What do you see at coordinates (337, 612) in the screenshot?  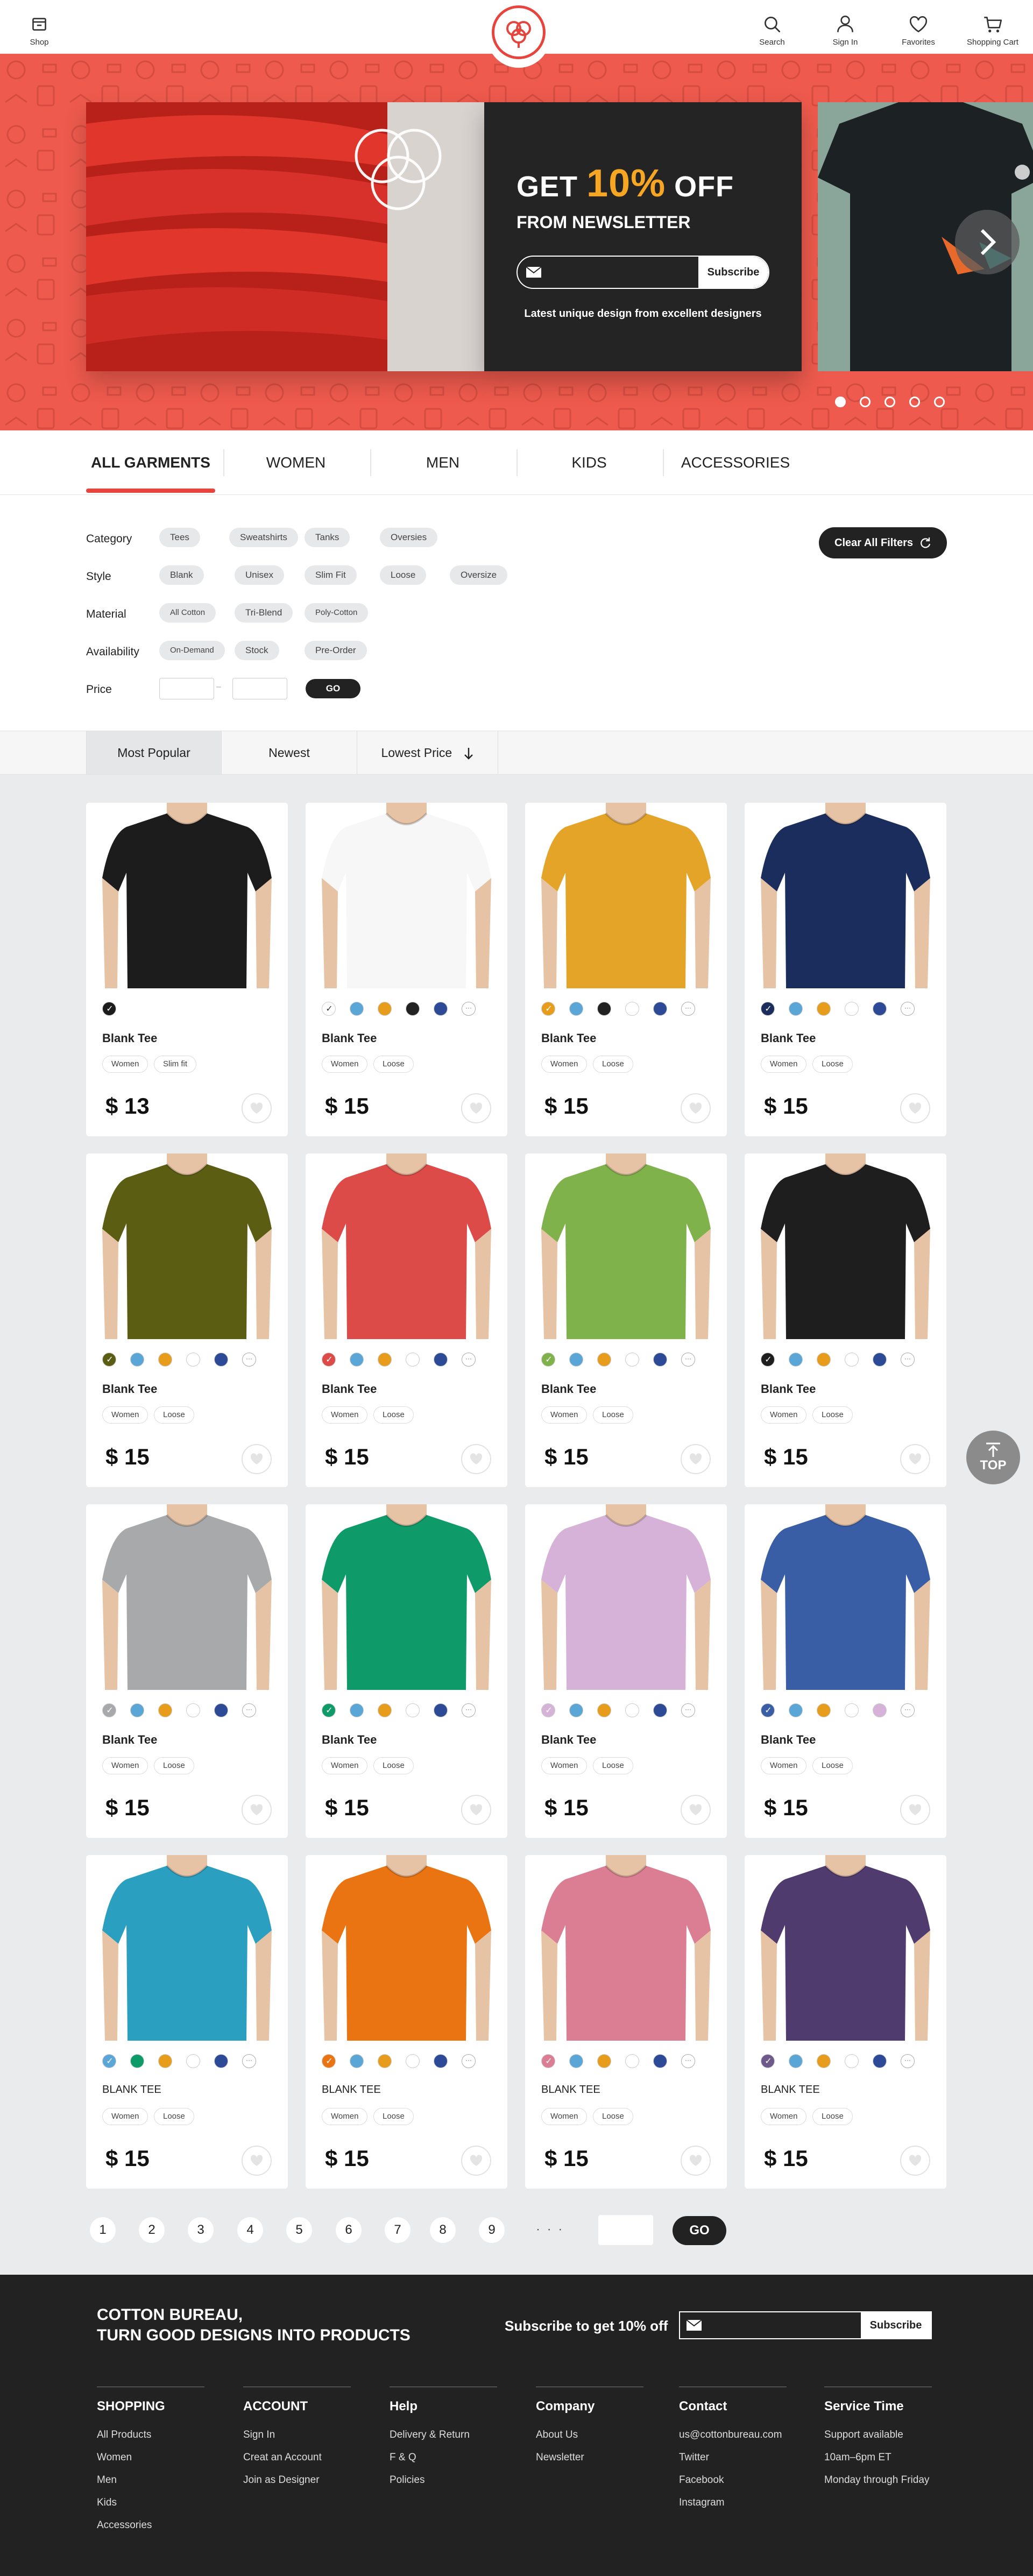 I see `filter-chip-poly-cotton: Poly-Cotton` at bounding box center [337, 612].